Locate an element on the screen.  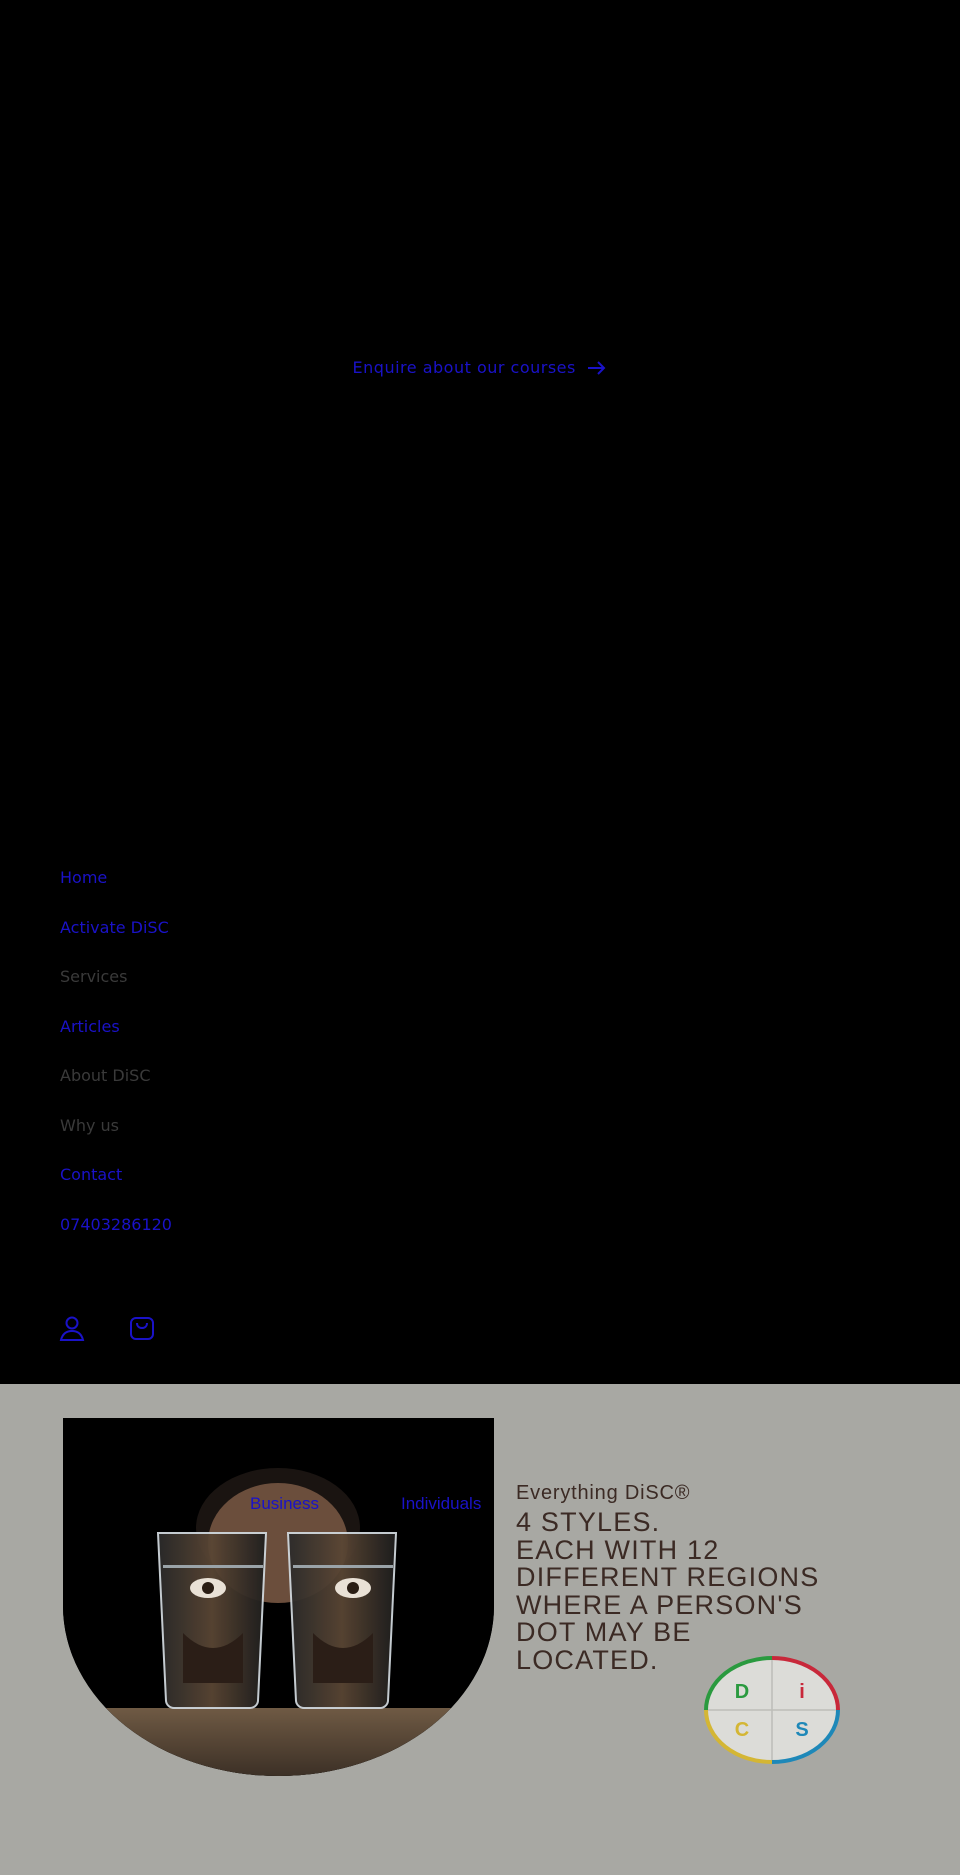
disc-d-label: D is located at coordinates (742, 1692).